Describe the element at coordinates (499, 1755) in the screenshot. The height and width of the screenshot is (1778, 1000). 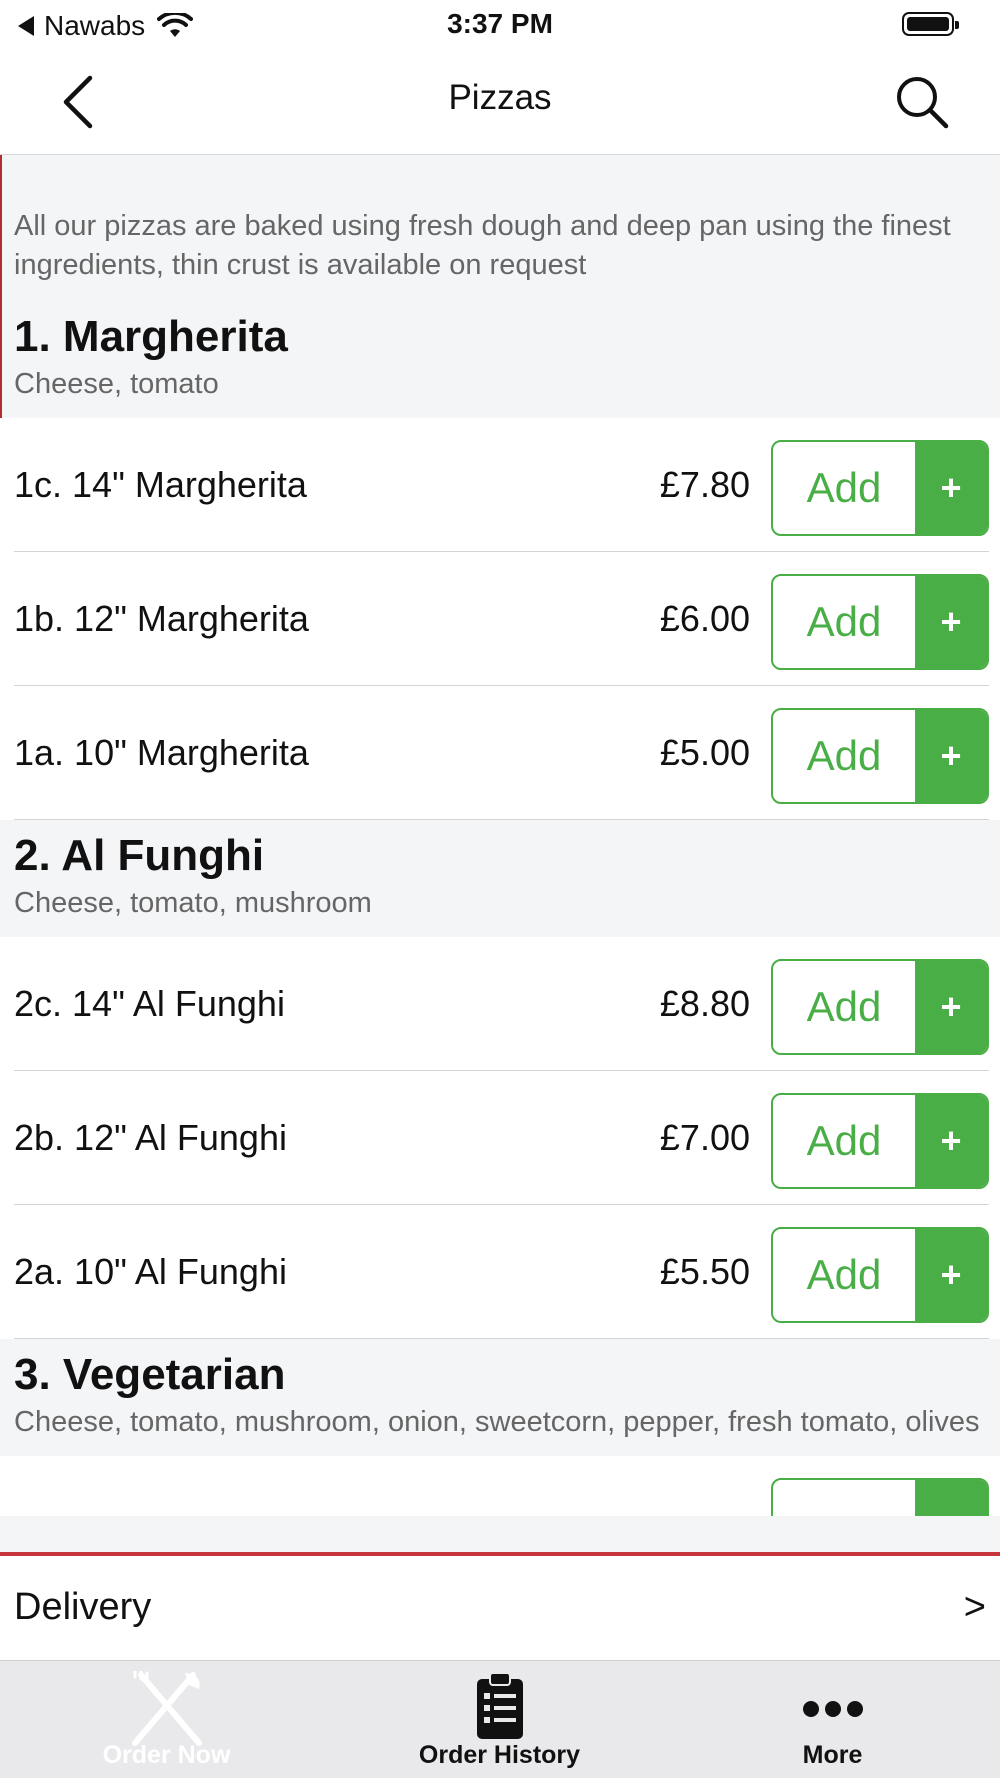
I see `tab-label: Order History` at that location.